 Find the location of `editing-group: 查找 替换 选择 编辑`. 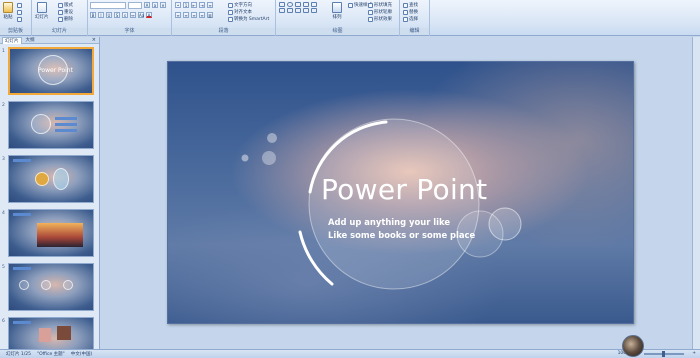

editing-group: 查找 替换 选择 编辑 is located at coordinates (415, 18).